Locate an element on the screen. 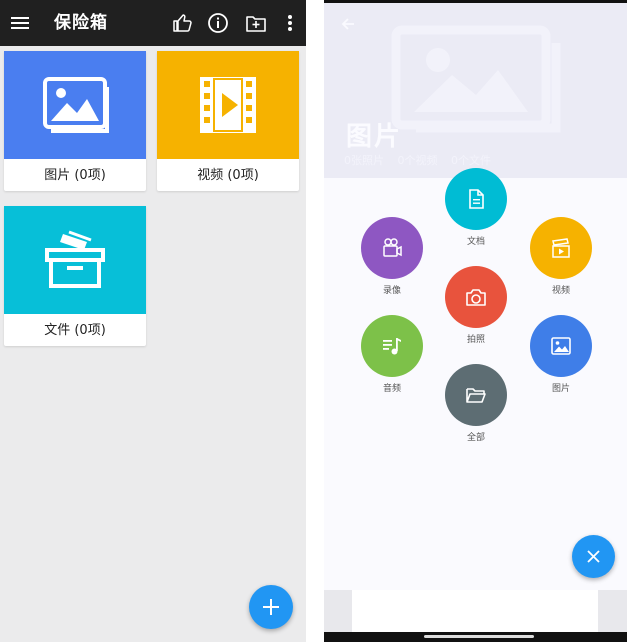  radial-image-button is located at coordinates (561, 346).